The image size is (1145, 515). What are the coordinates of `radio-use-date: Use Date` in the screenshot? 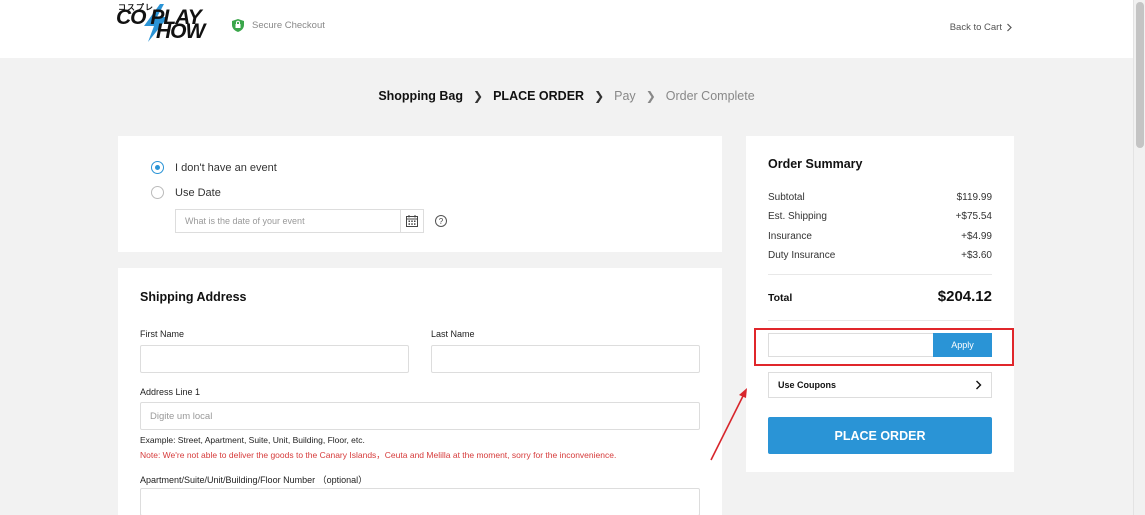 It's located at (186, 192).